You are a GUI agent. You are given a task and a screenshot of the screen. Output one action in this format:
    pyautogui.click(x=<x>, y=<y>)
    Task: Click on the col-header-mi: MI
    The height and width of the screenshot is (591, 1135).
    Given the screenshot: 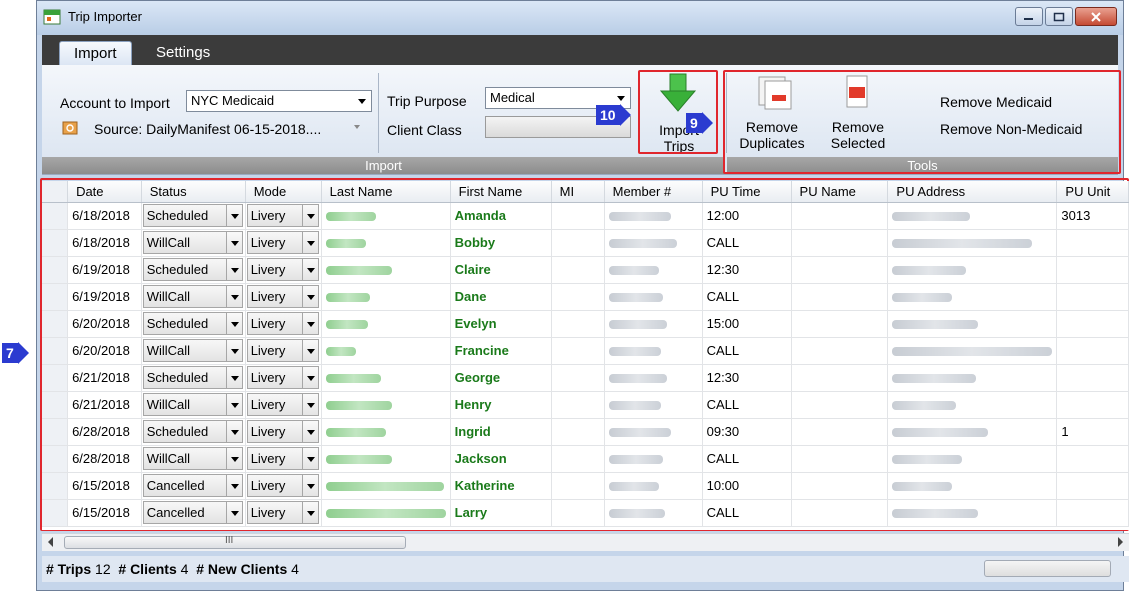 What is the action you would take?
    pyautogui.click(x=578, y=192)
    